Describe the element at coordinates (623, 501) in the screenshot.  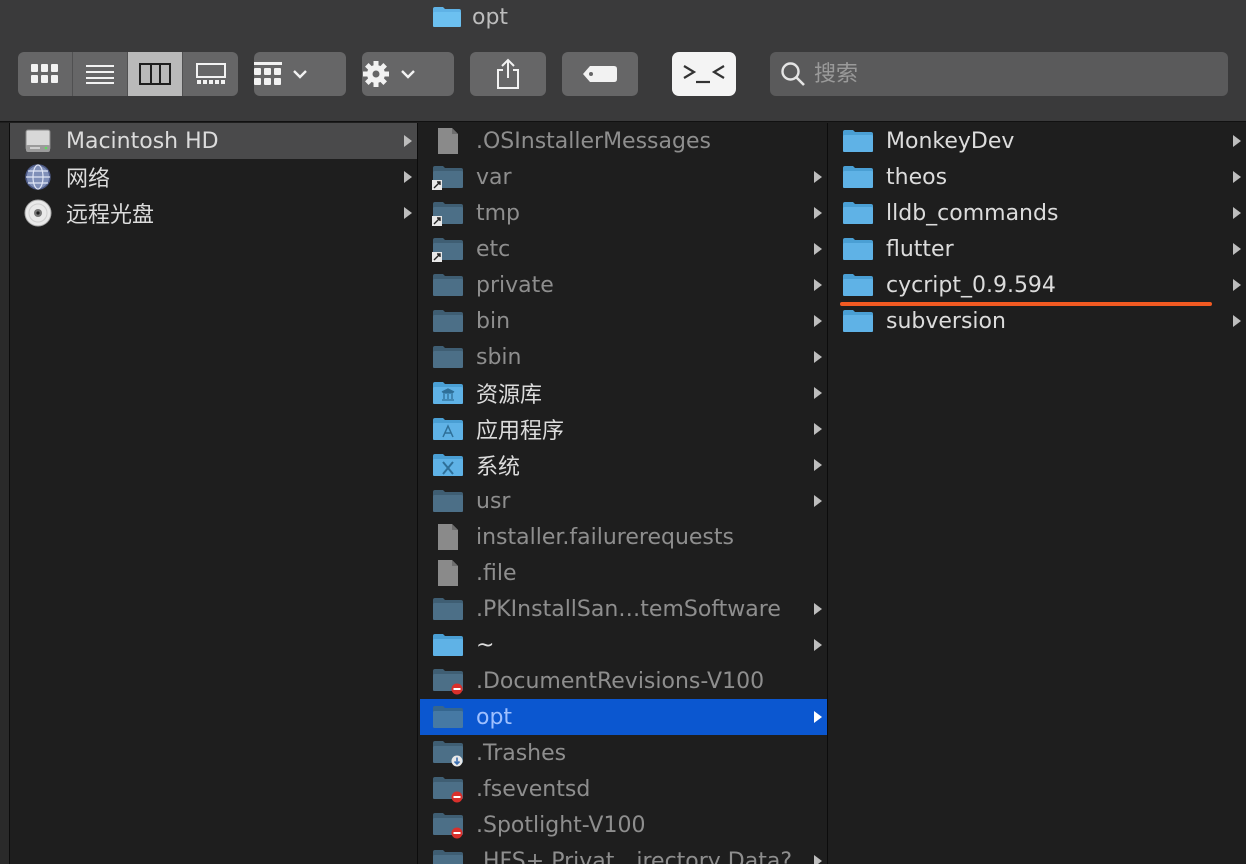
I see `list-item: usr` at that location.